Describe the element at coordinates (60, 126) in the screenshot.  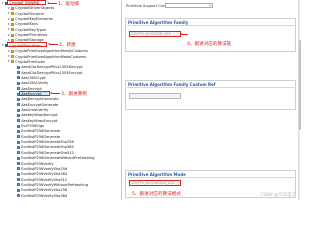
I see `tree-item: EccP256Sign` at that location.